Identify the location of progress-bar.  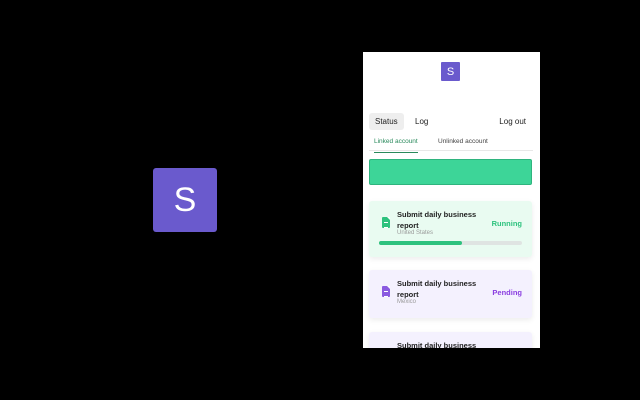
(450, 243).